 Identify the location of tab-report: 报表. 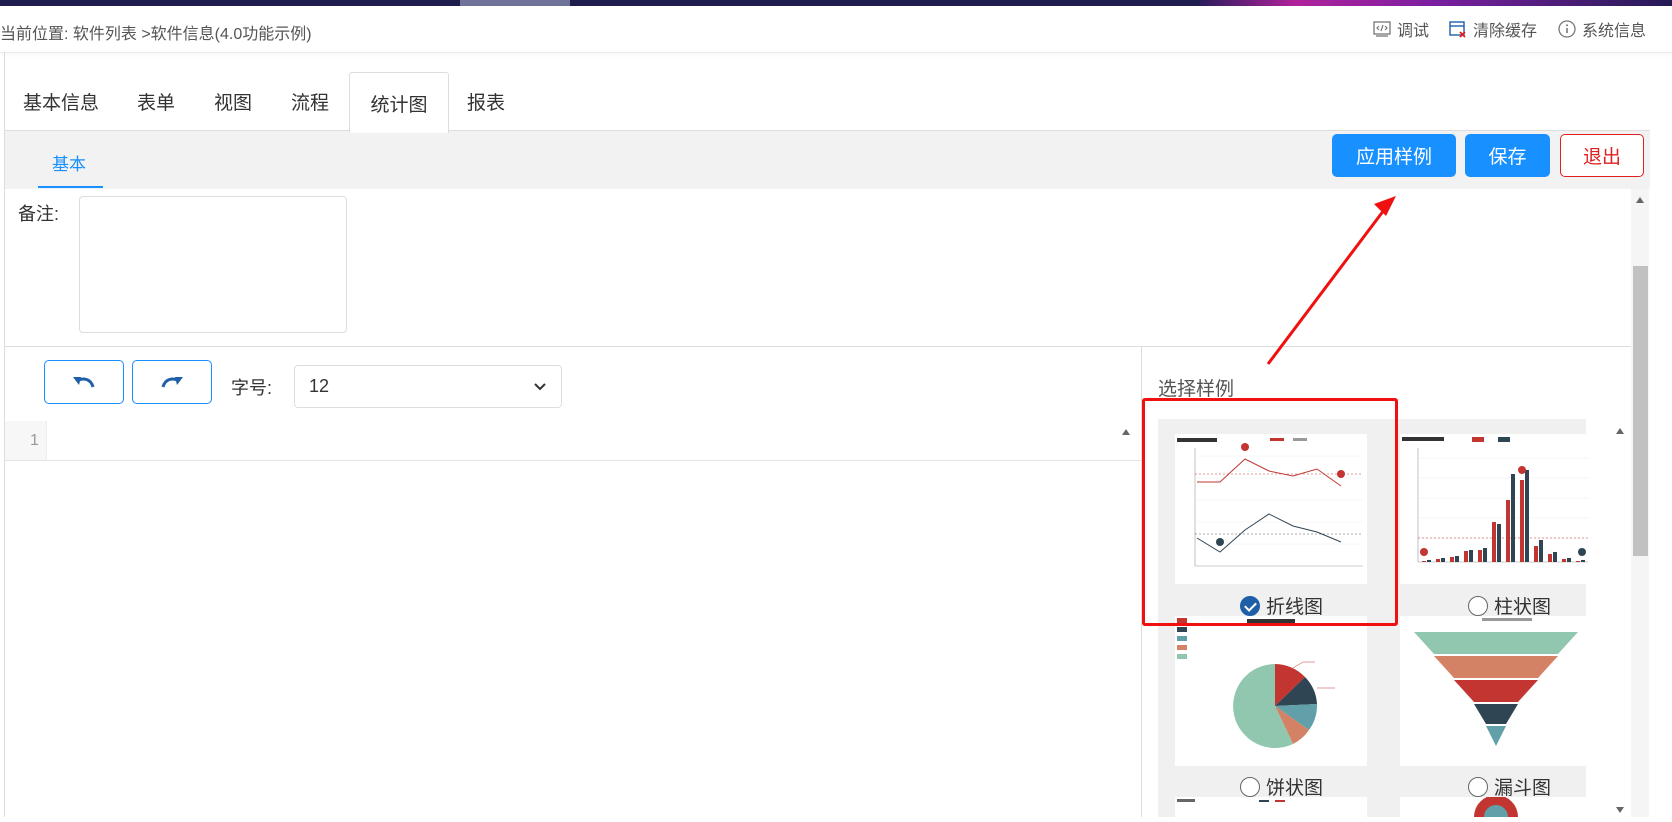
(486, 101).